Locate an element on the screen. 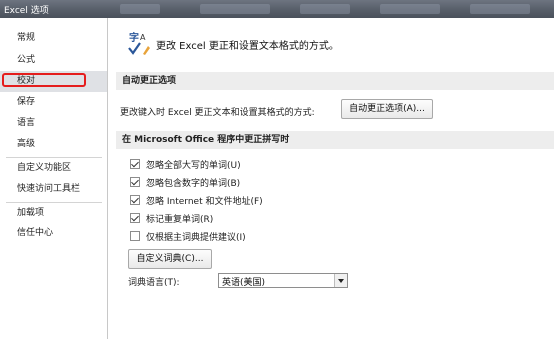  dictionary-language-value: 英语(美国) is located at coordinates (244, 283).